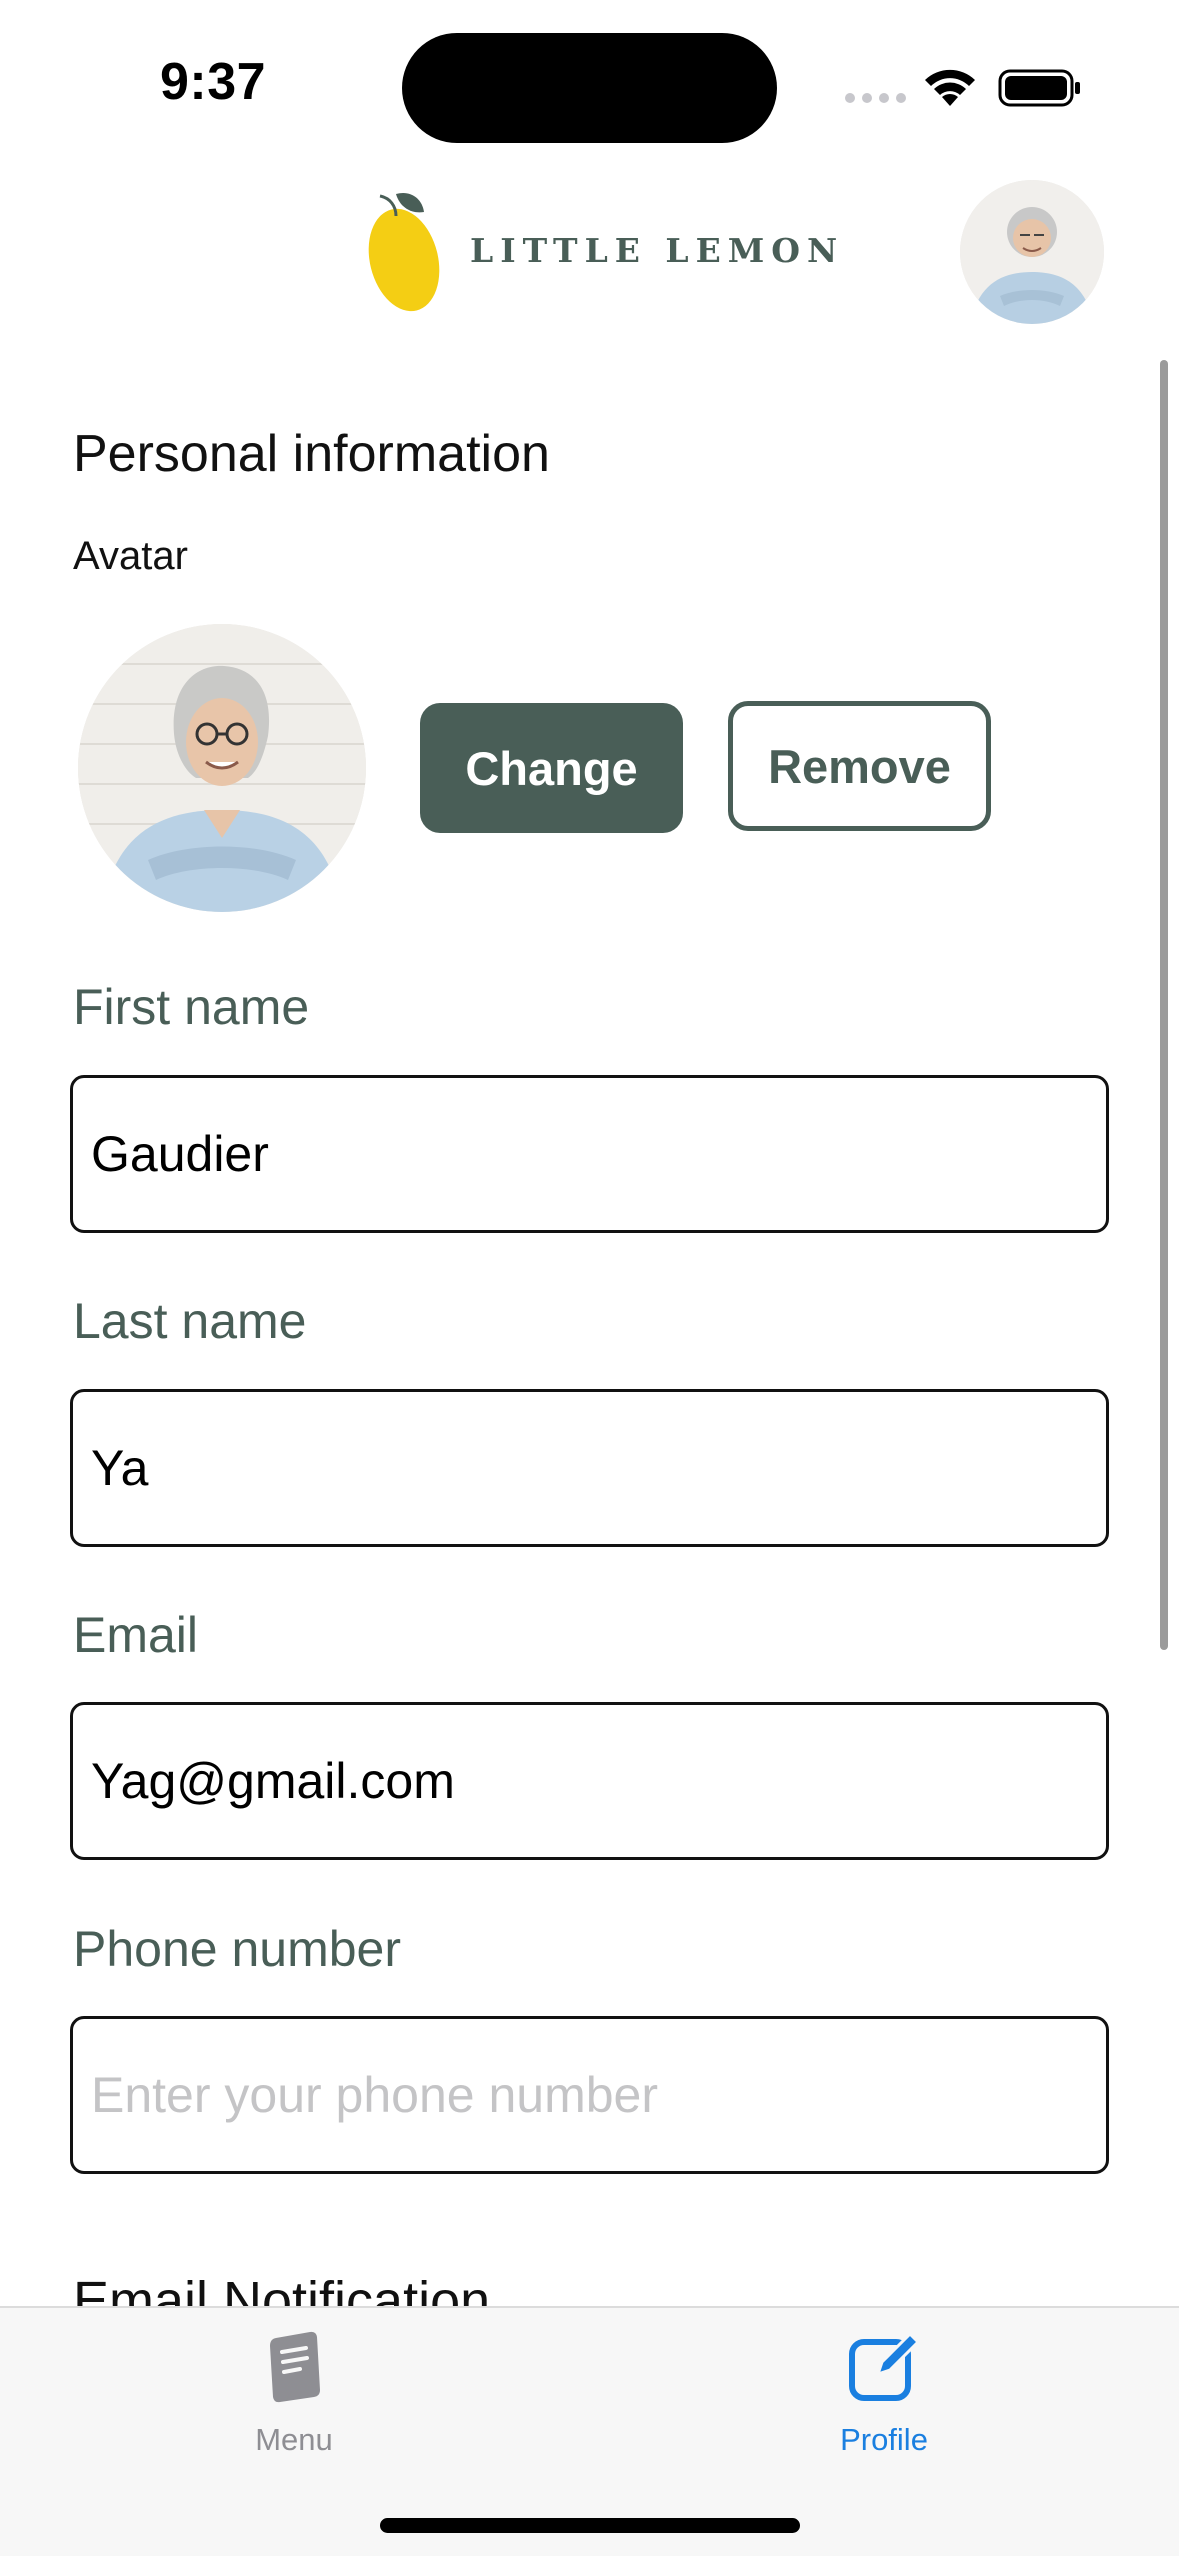  Describe the element at coordinates (375, 2095) in the screenshot. I see `phone-placeholder: Enter your phone number` at that location.